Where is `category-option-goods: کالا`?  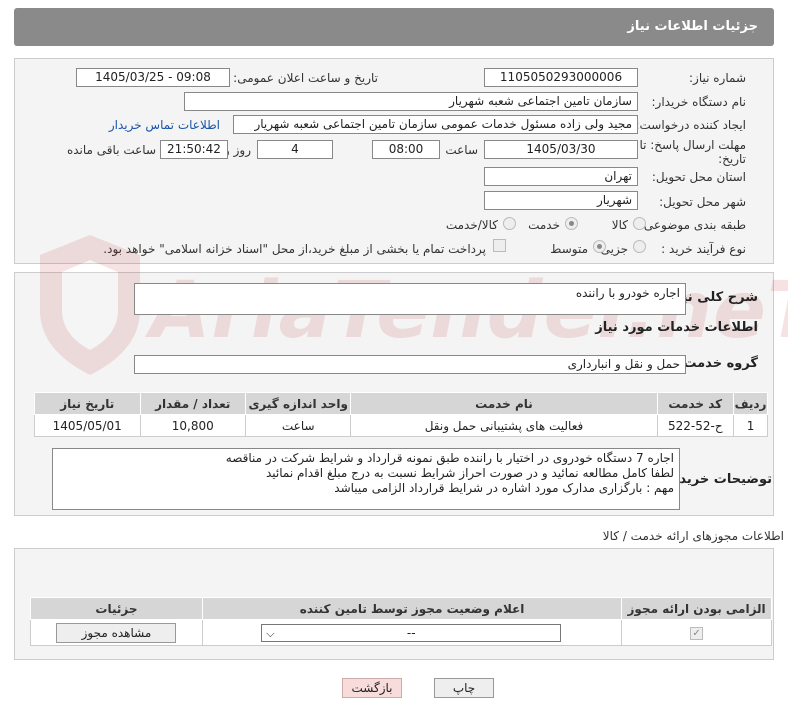
category-option-goods: کالا is located at coordinates (619, 225).